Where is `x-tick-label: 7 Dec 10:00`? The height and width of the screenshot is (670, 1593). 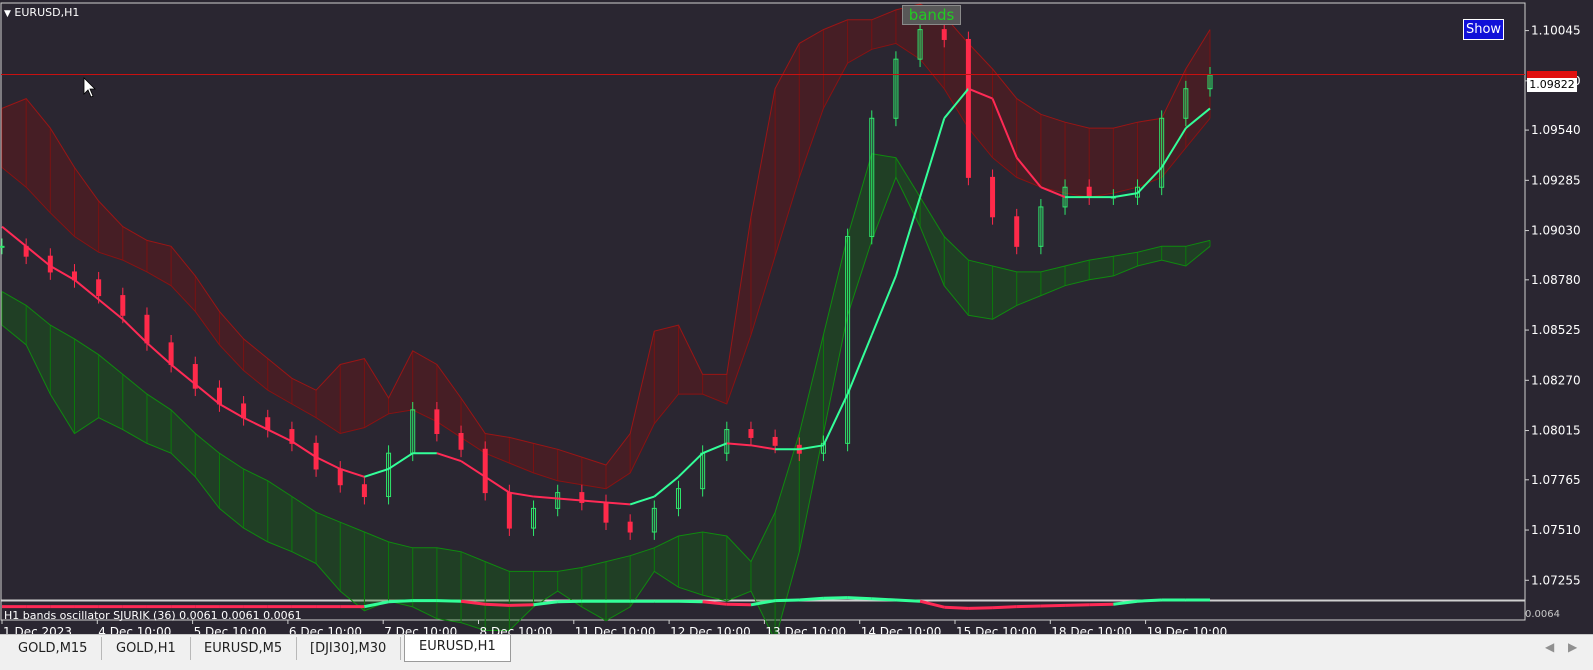 x-tick-label: 7 Dec 10:00 is located at coordinates (420, 629).